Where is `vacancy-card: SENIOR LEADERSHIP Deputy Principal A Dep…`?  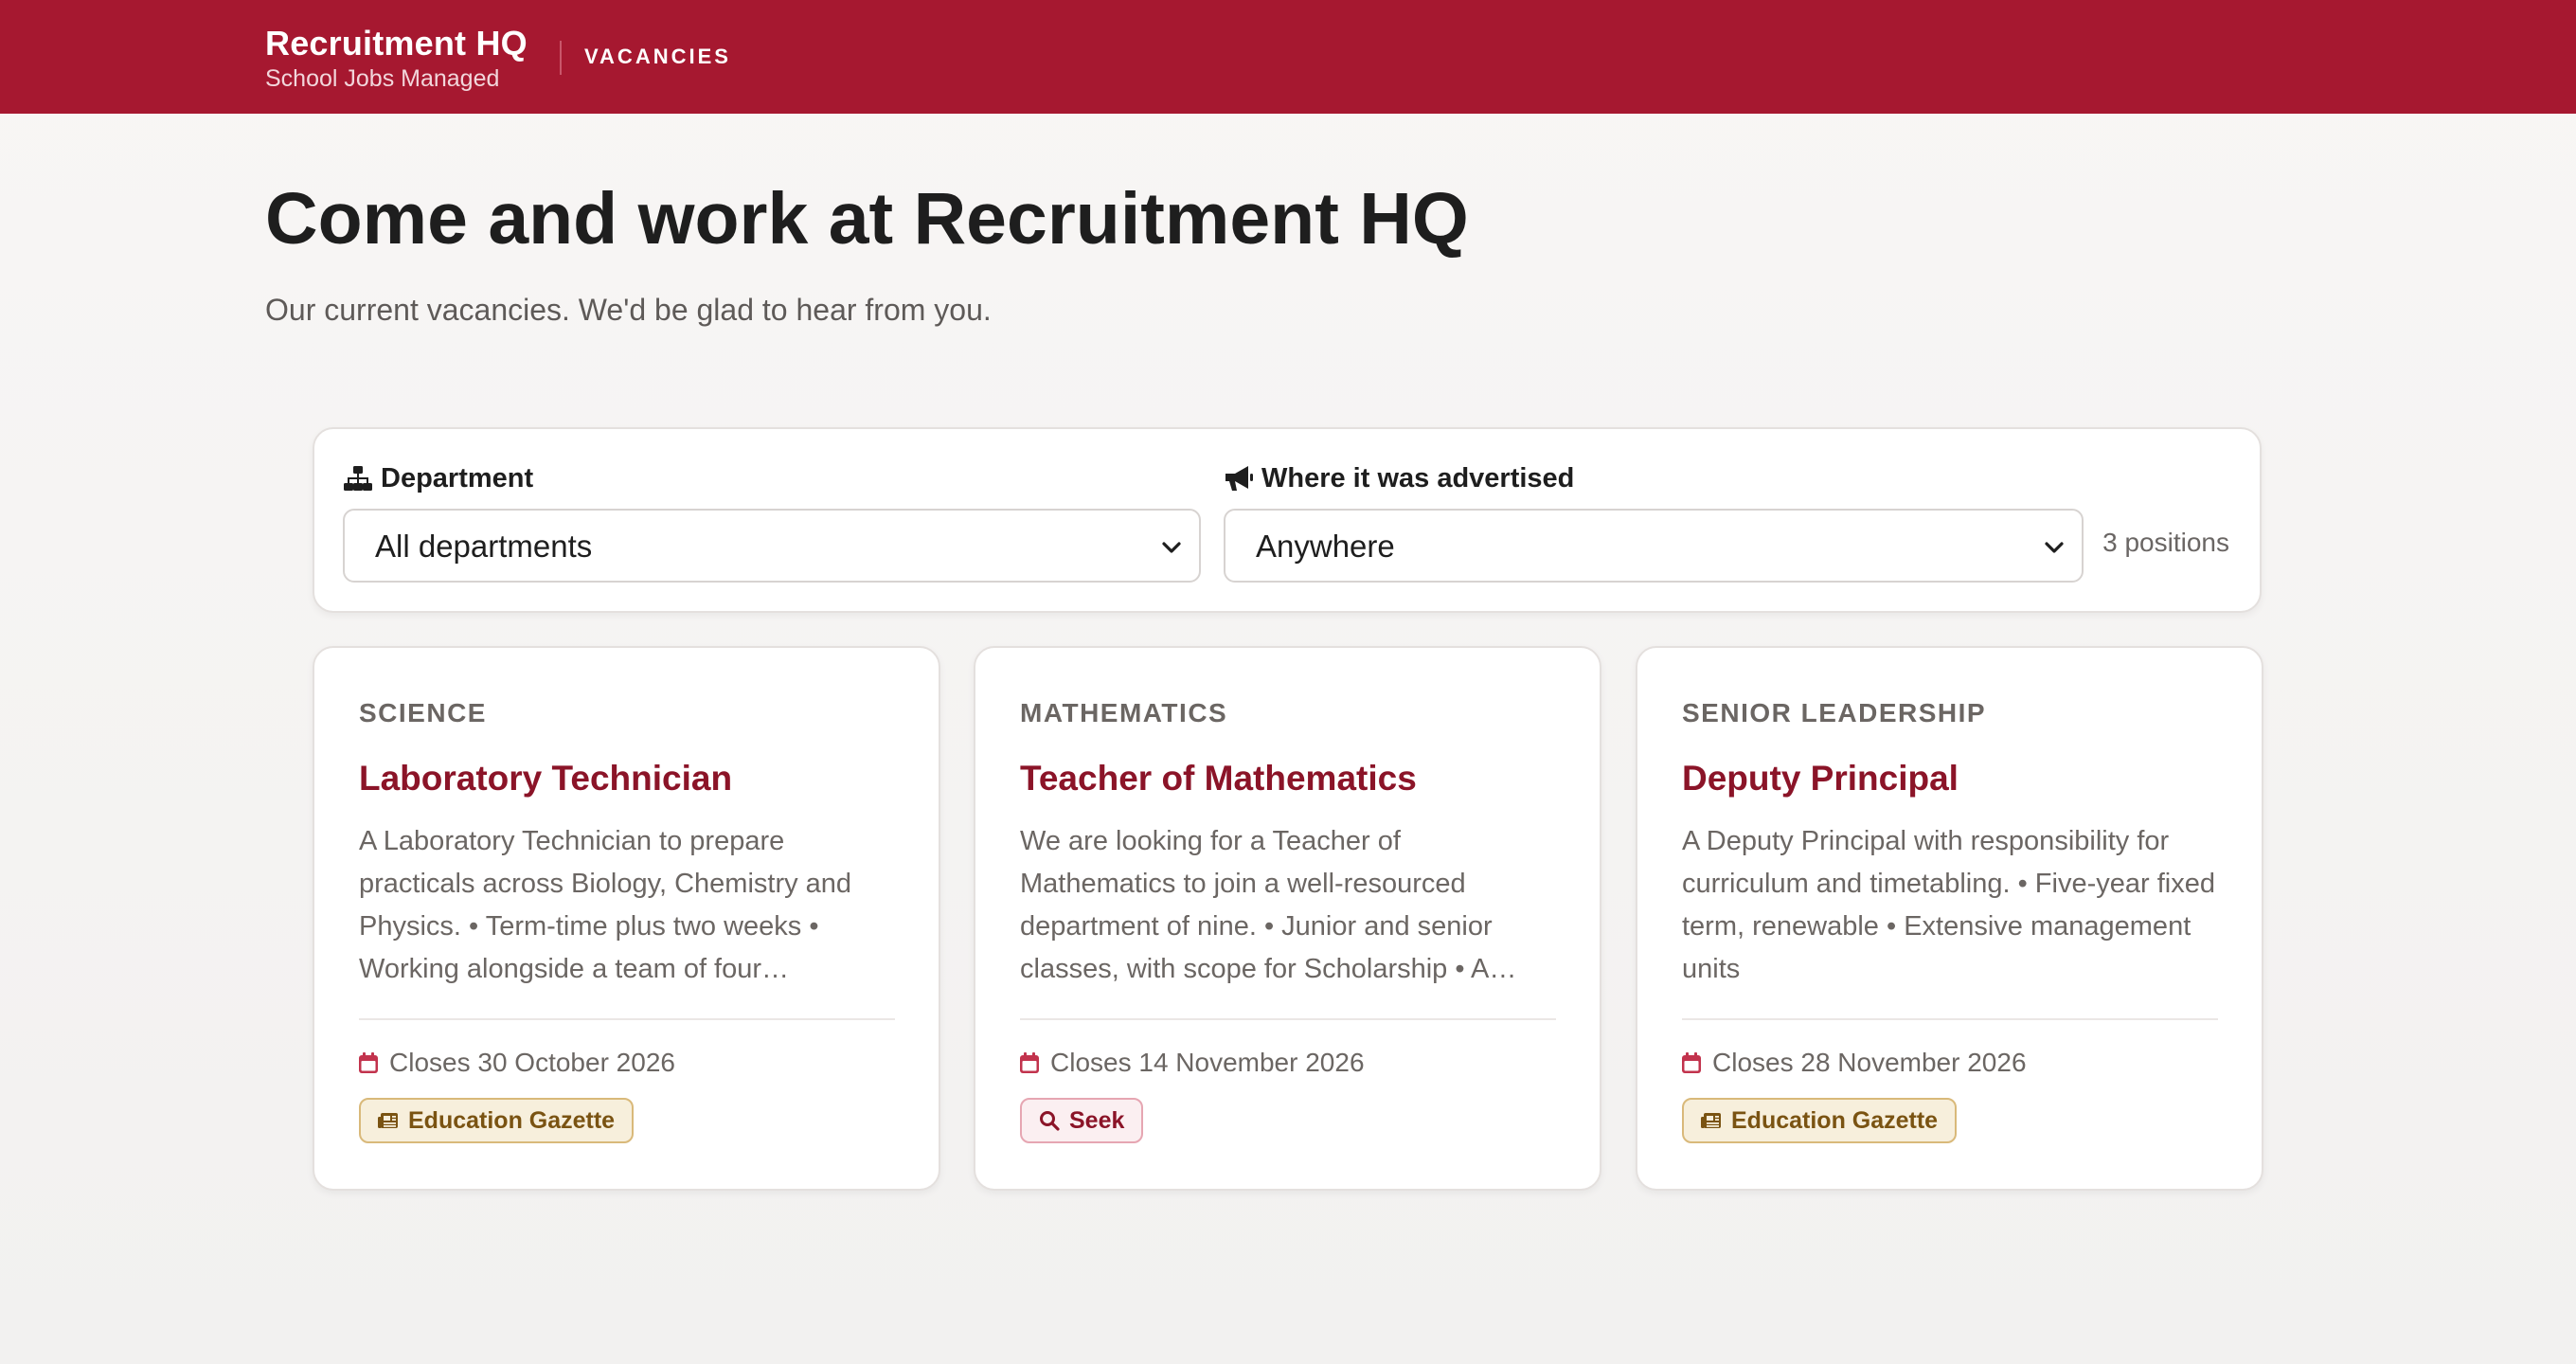 vacancy-card: SENIOR LEADERSHIP Deputy Principal A Dep… is located at coordinates (1949, 918).